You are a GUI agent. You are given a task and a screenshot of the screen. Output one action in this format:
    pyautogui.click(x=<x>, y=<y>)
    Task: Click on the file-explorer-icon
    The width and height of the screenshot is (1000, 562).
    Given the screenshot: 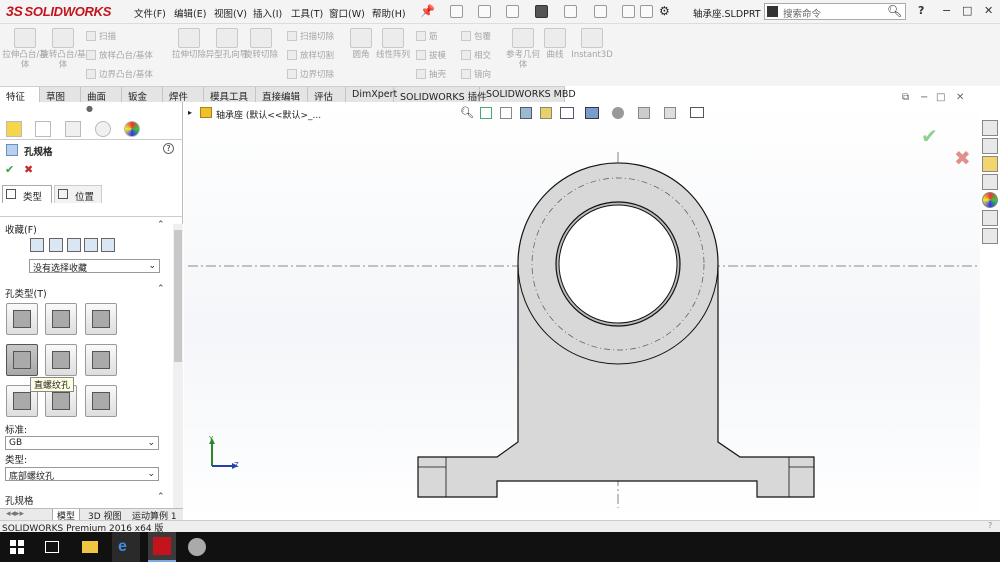 What is the action you would take?
    pyautogui.click(x=990, y=164)
    